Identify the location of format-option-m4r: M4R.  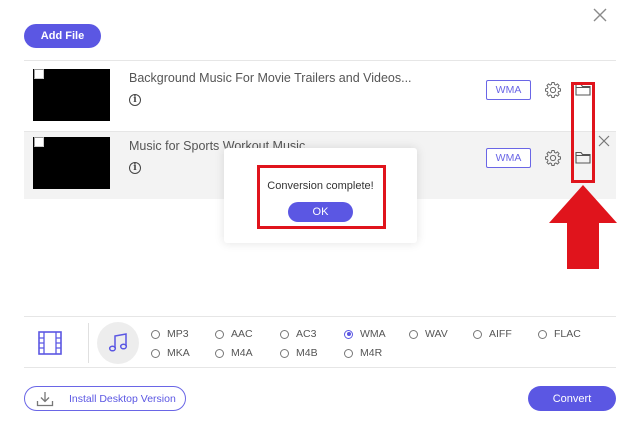
(363, 353).